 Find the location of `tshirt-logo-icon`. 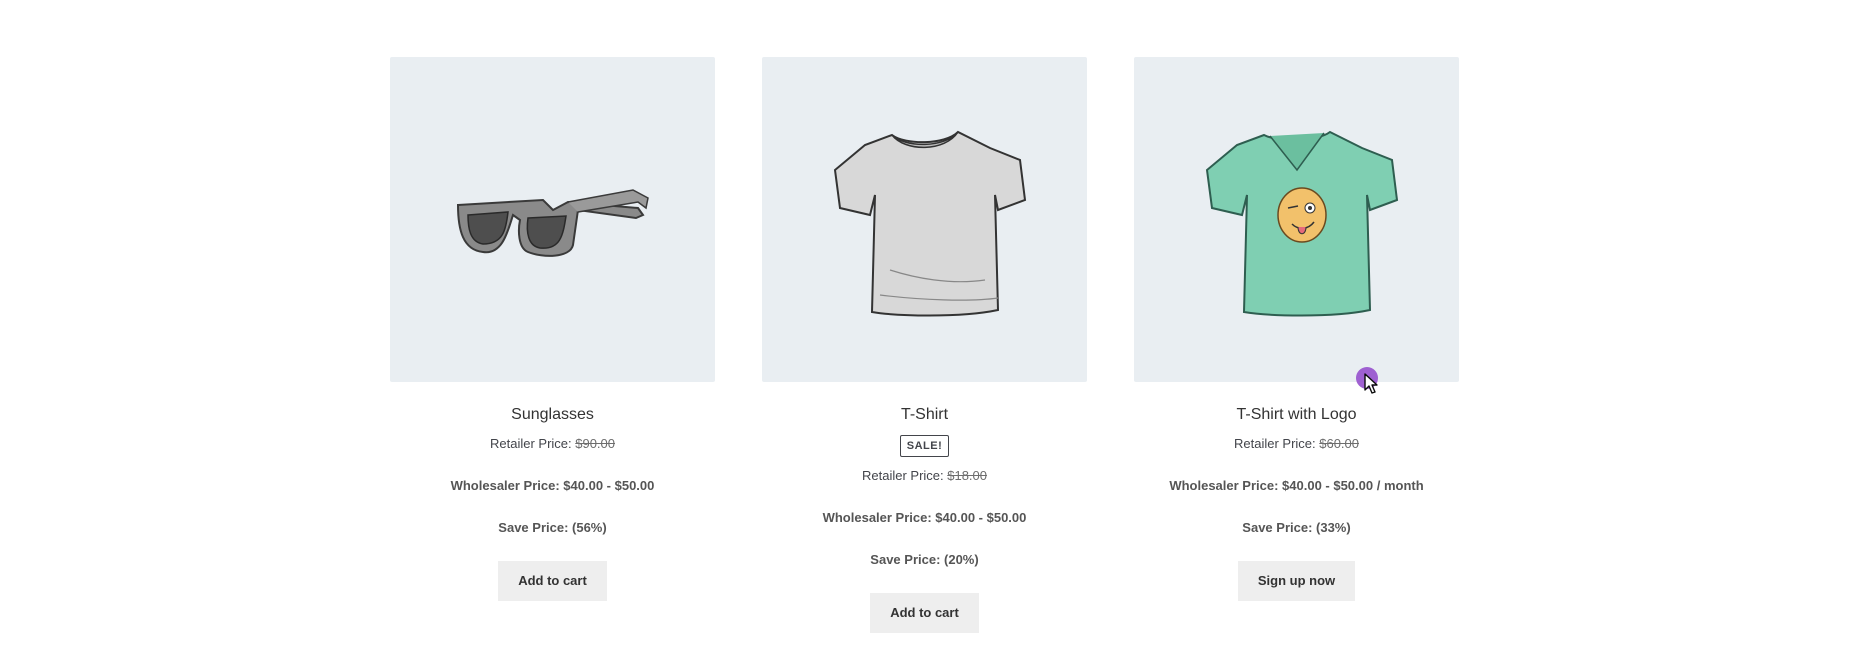

tshirt-logo-icon is located at coordinates (1301, 223).